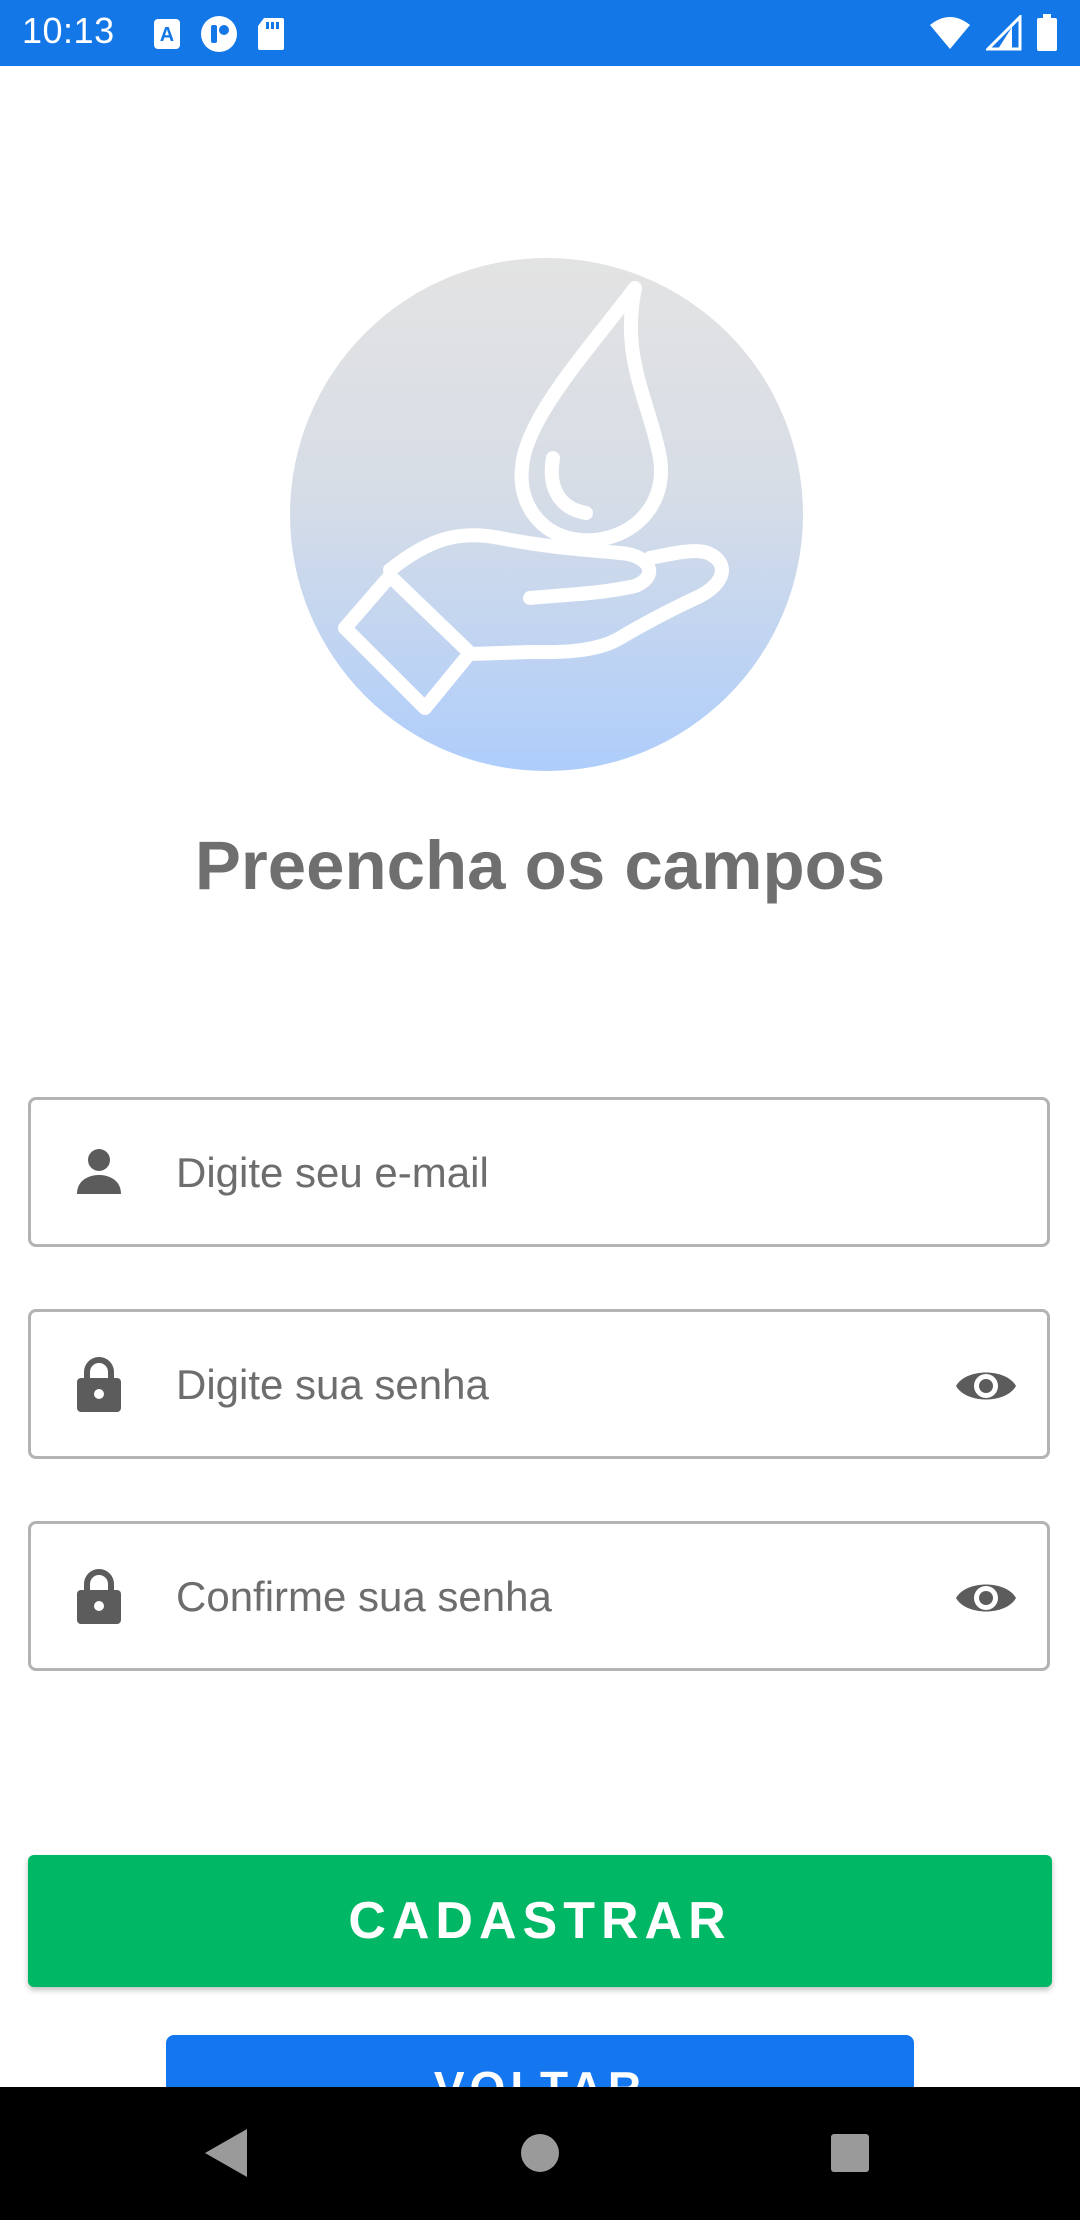  Describe the element at coordinates (1004, 33) in the screenshot. I see `cell-signal-icon` at that location.